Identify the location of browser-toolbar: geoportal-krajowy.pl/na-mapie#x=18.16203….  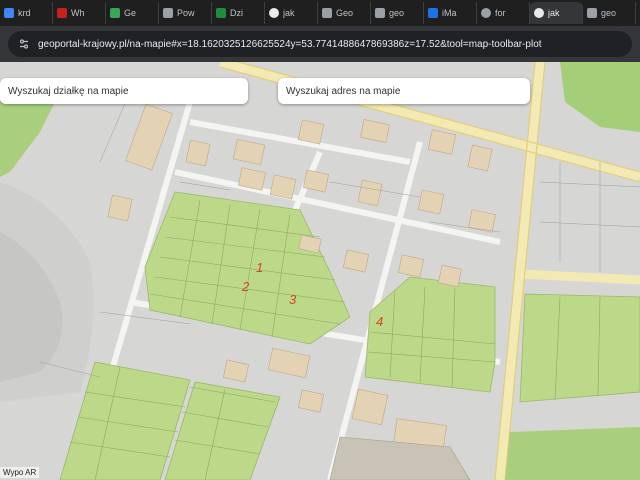
(320, 44).